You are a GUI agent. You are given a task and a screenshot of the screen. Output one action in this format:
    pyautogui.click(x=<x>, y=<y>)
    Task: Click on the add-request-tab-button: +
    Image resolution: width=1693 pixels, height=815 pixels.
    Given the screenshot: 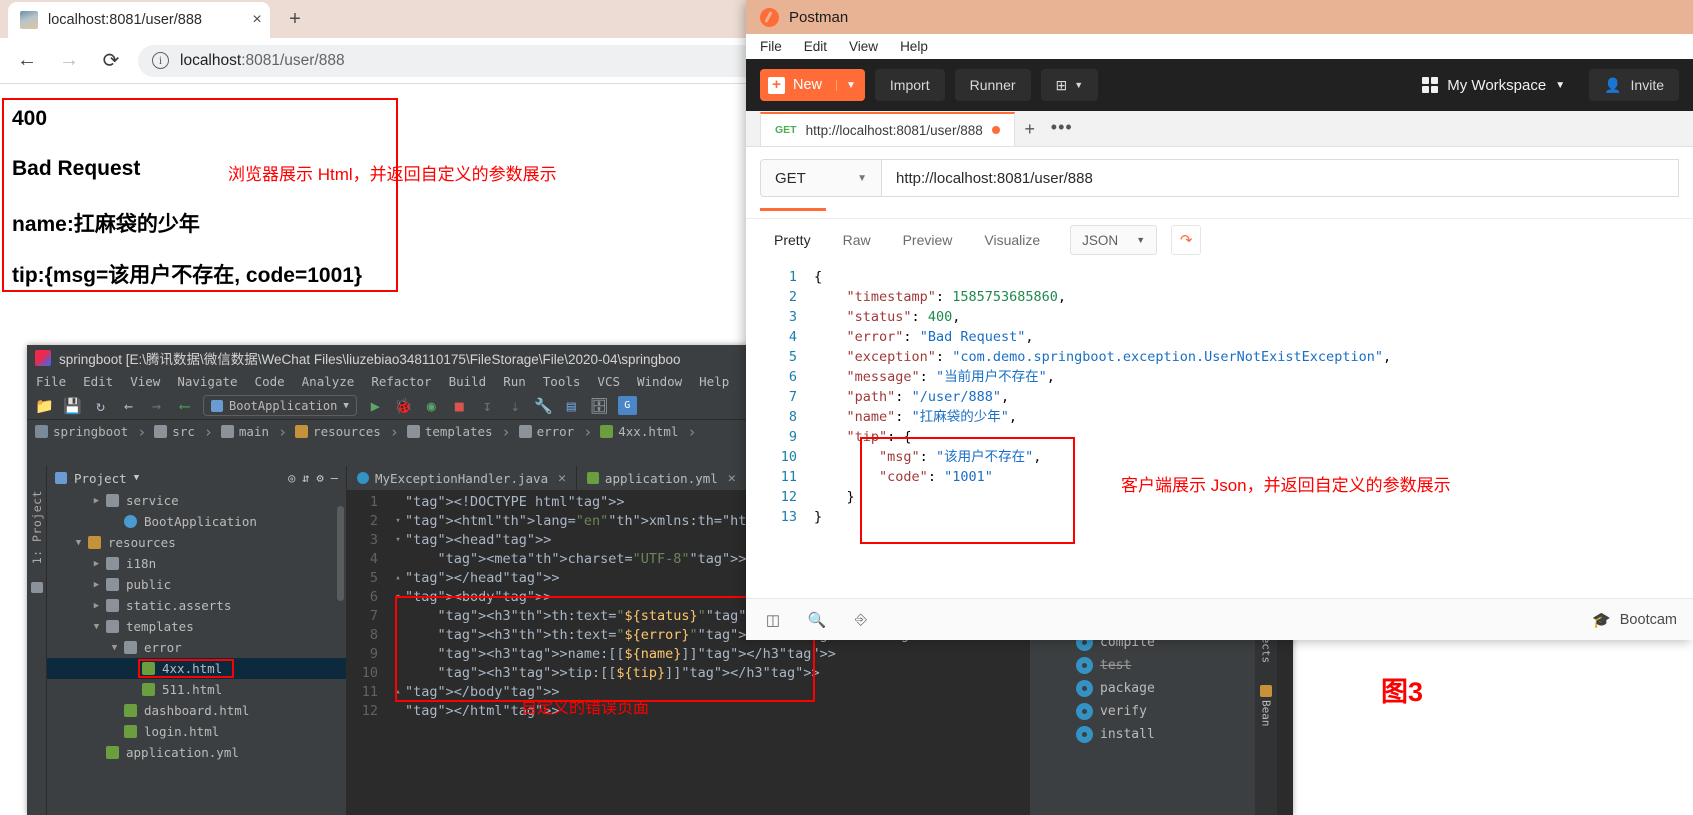 What is the action you would take?
    pyautogui.click(x=1030, y=129)
    